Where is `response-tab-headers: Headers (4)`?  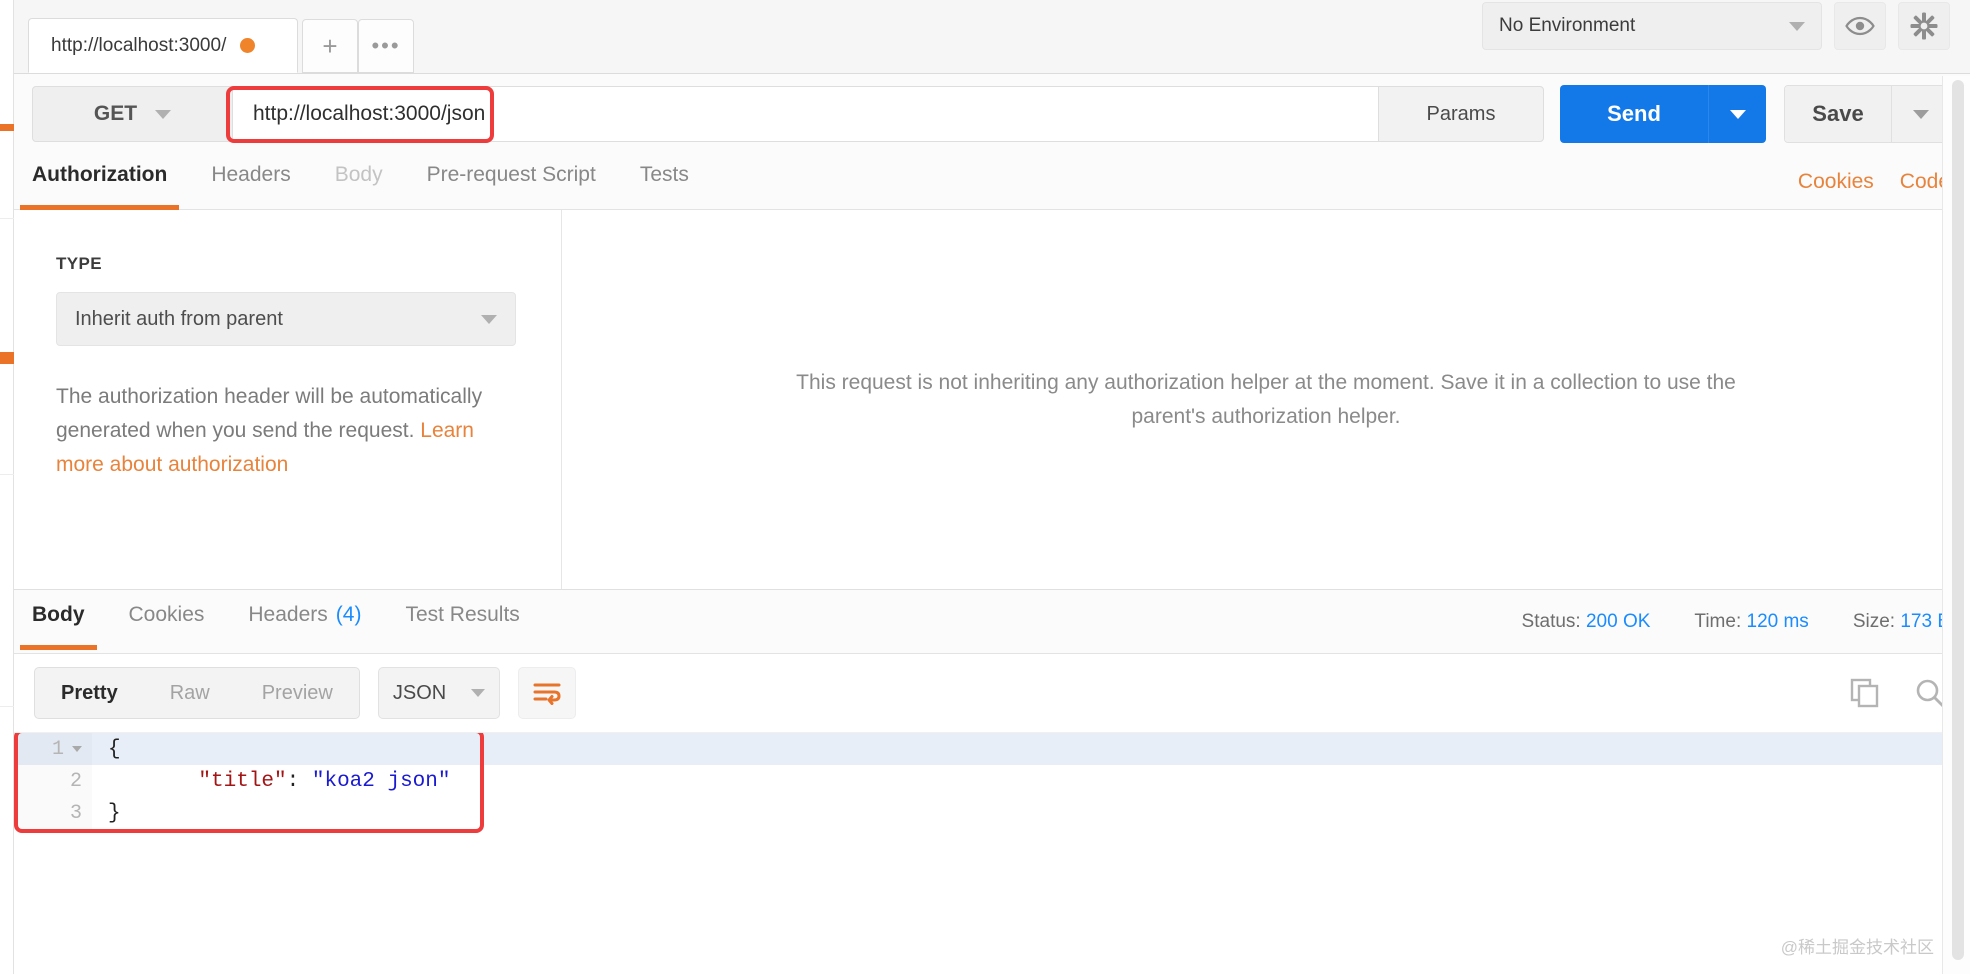
response-tab-headers: Headers (4) is located at coordinates (304, 622).